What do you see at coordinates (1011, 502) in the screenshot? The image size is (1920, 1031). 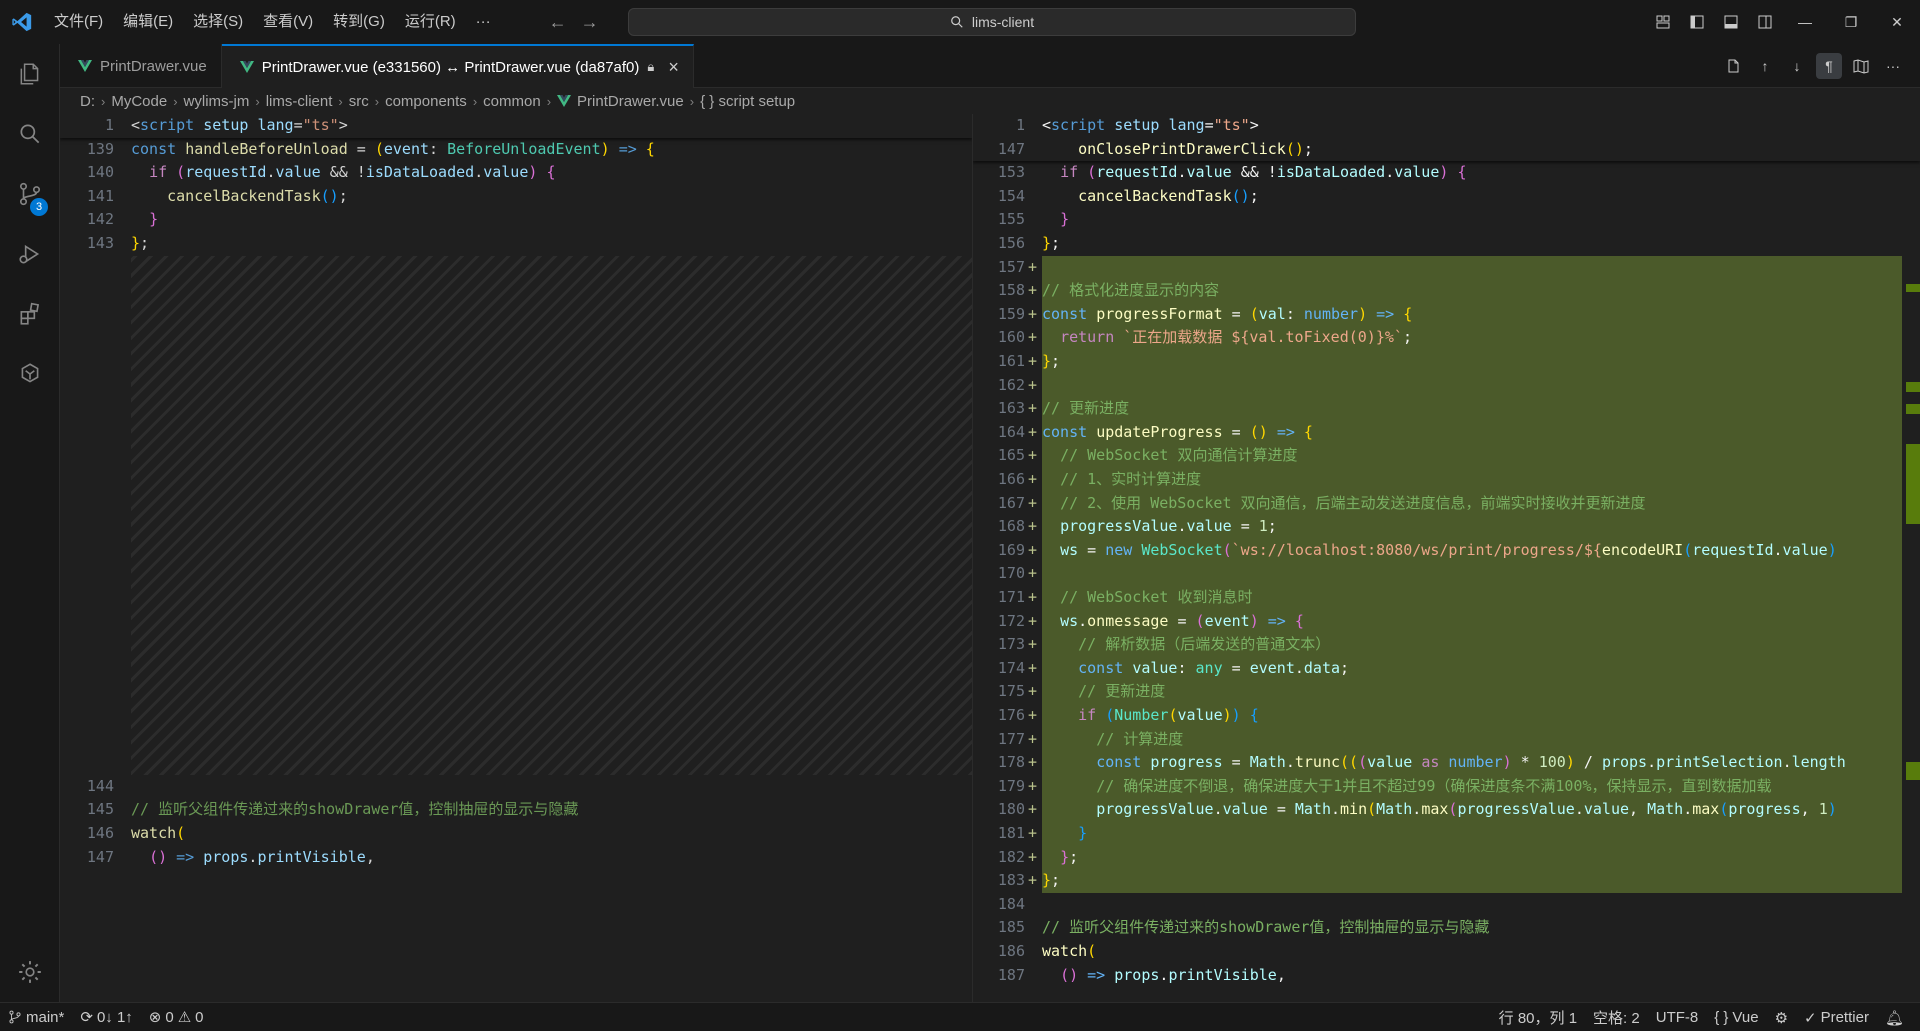 I see `line-number: 167` at bounding box center [1011, 502].